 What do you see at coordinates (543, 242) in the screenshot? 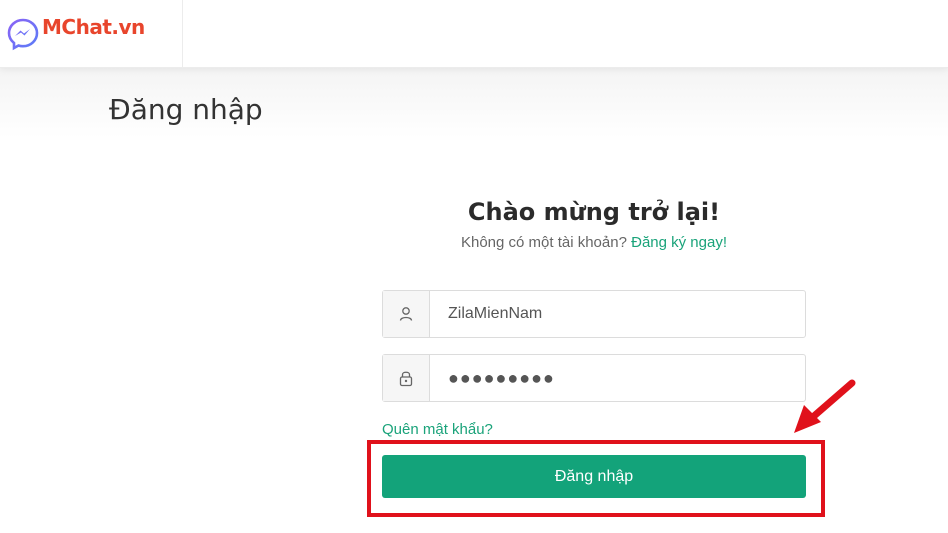
I see `no-account-text: Không có một tài khoản?` at bounding box center [543, 242].